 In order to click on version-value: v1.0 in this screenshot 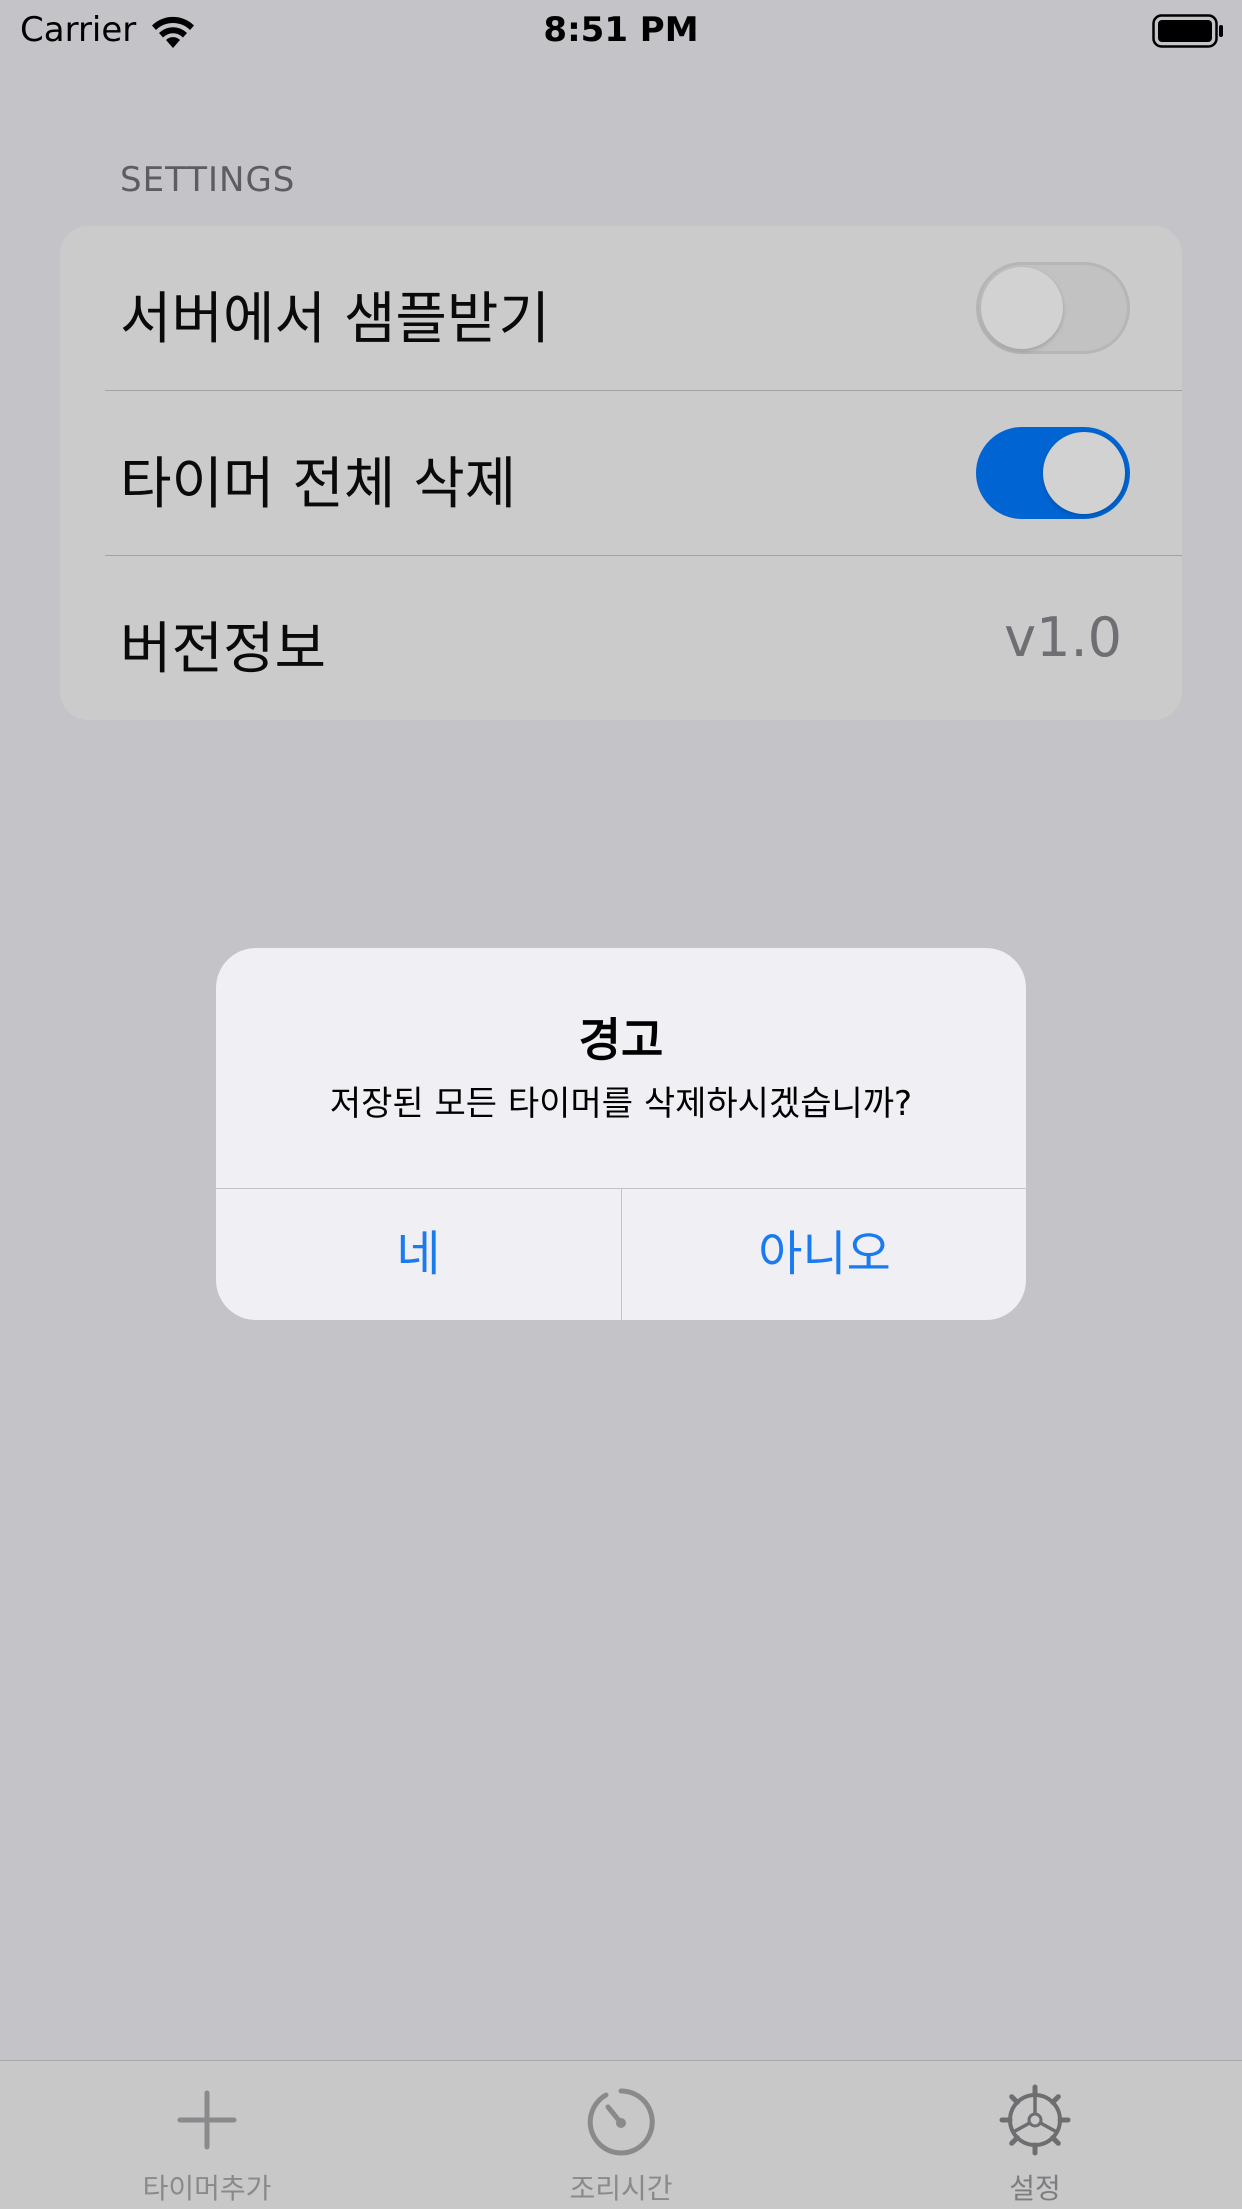, I will do `click(1063, 637)`.